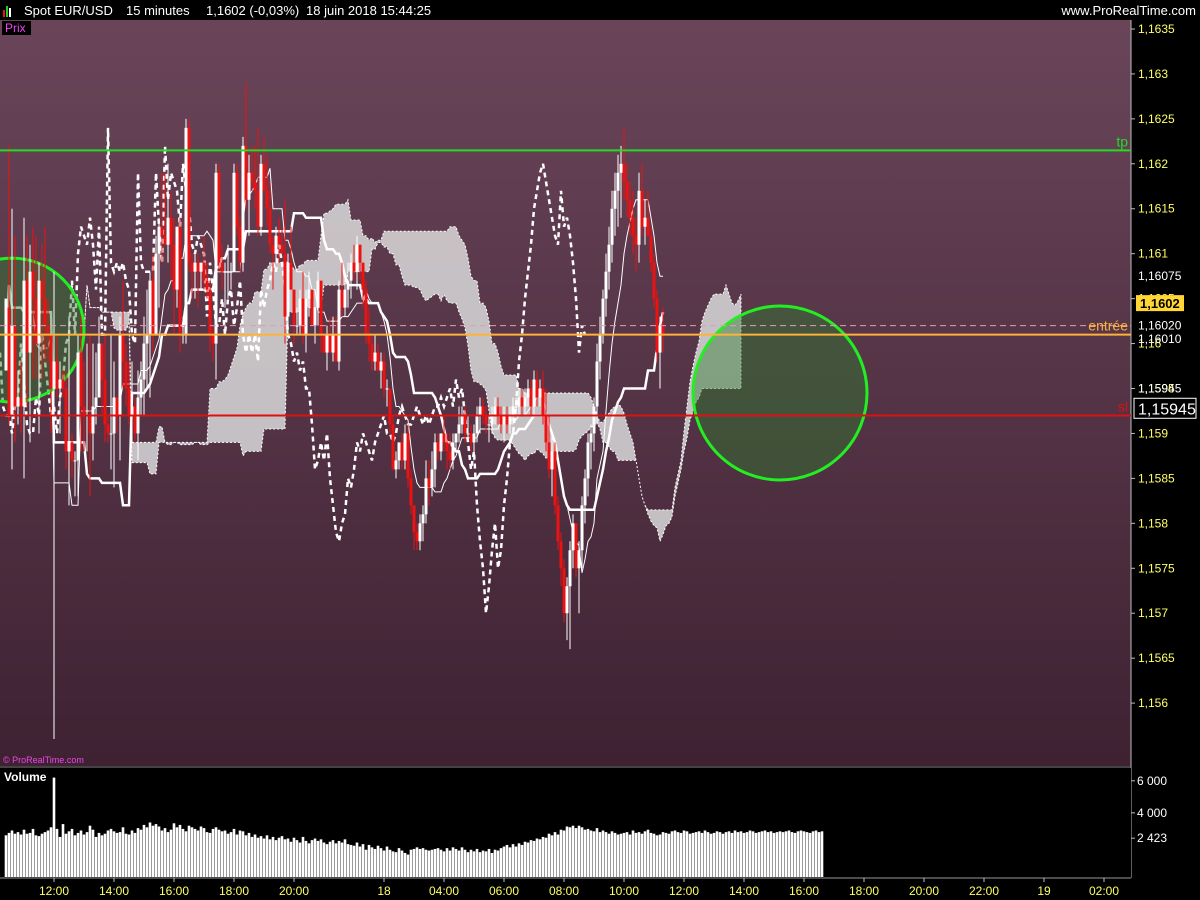 The image size is (1200, 900). What do you see at coordinates (1160, 326) in the screenshot?
I see `price-tag-label: 1,16020` at bounding box center [1160, 326].